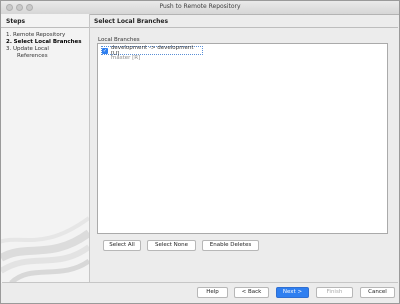 The image size is (400, 304). I want to click on steps-heading: Steps, so click(45, 21).